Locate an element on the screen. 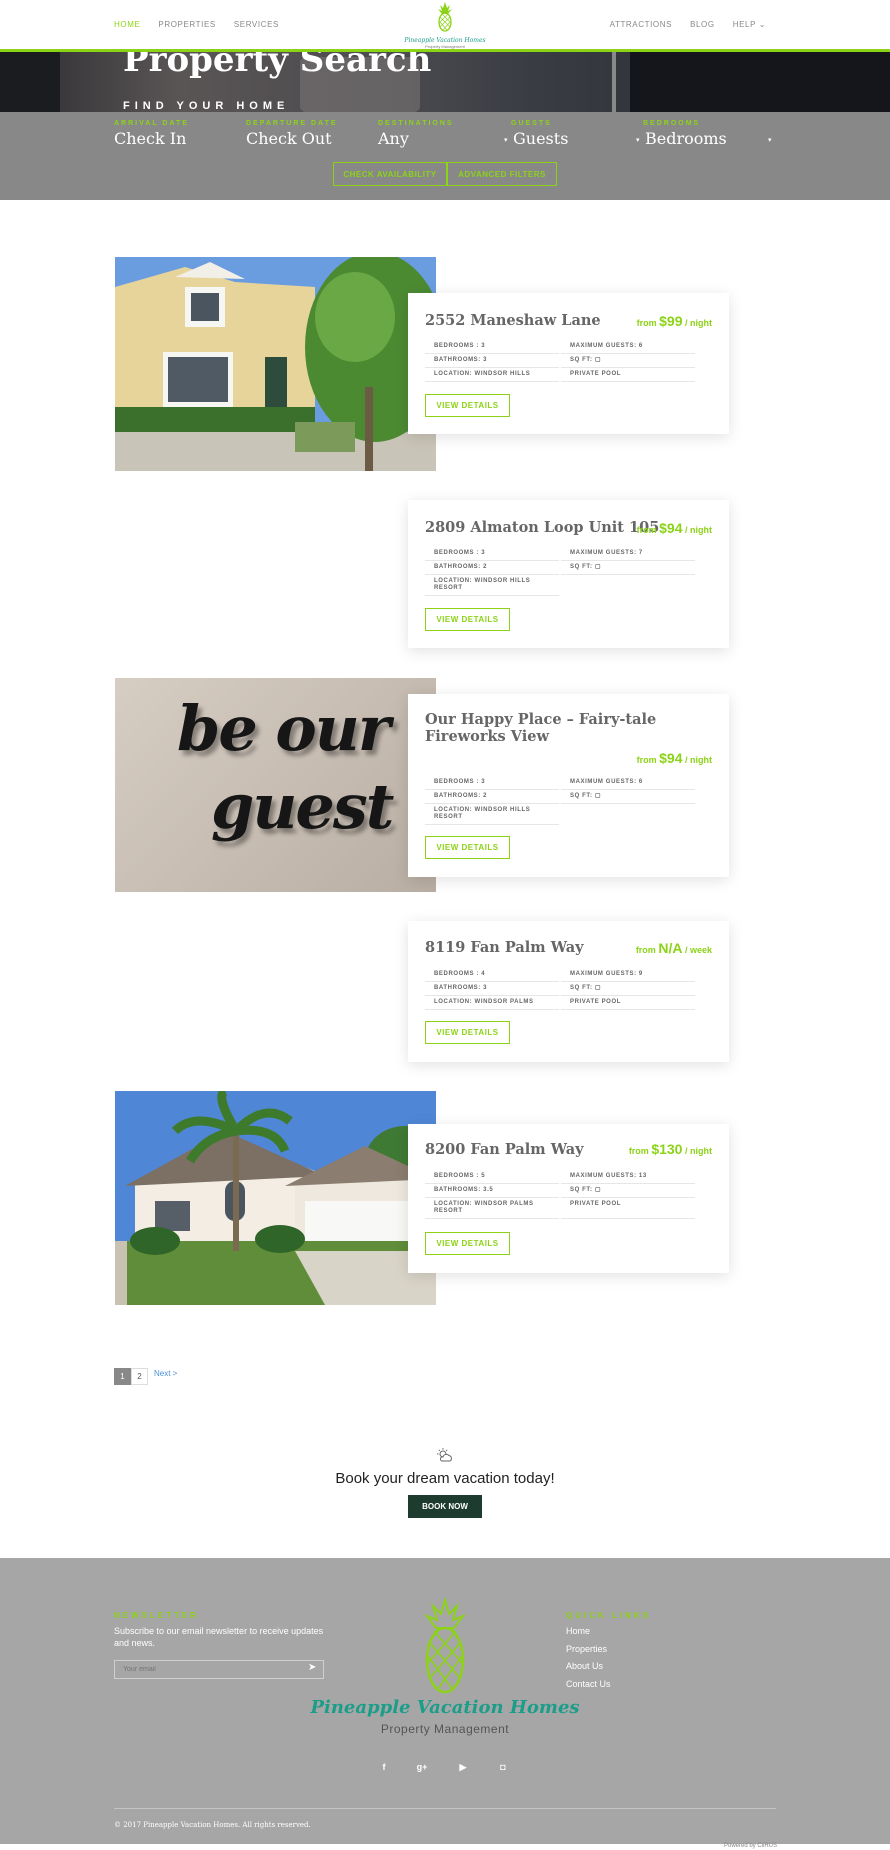 The height and width of the screenshot is (1850, 890). listing-title-4: 8119 Fan Palm Way is located at coordinates (504, 947).